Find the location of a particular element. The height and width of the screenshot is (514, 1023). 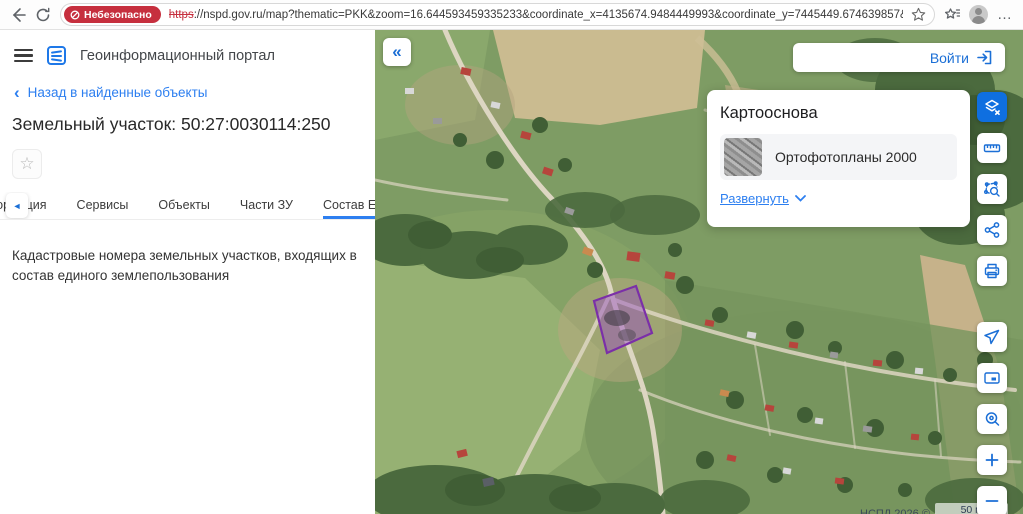

basemap-layer-row: Ортофотопланы 2000 is located at coordinates (838, 157).